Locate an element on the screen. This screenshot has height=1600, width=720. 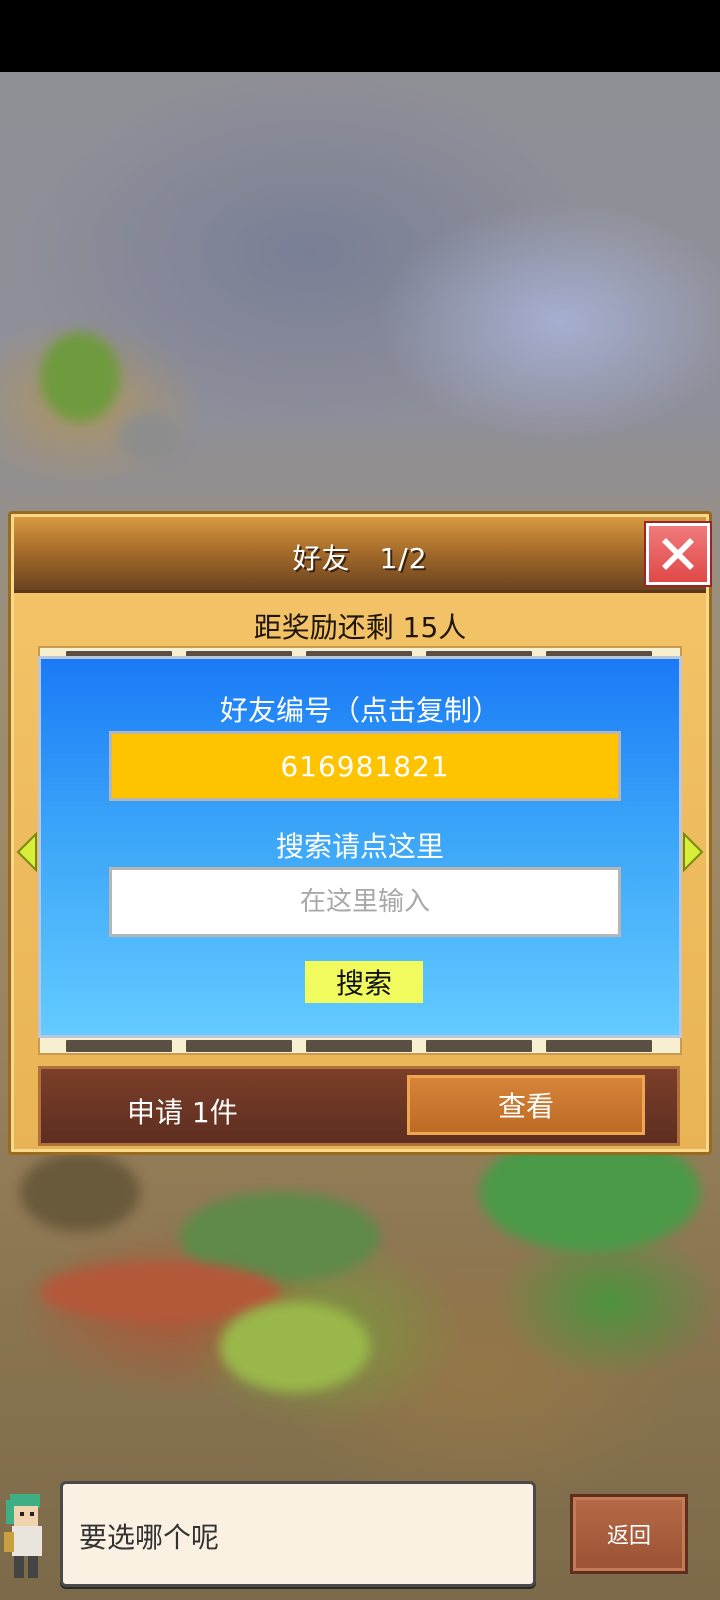
background-crops is located at coordinates (295, 1347).